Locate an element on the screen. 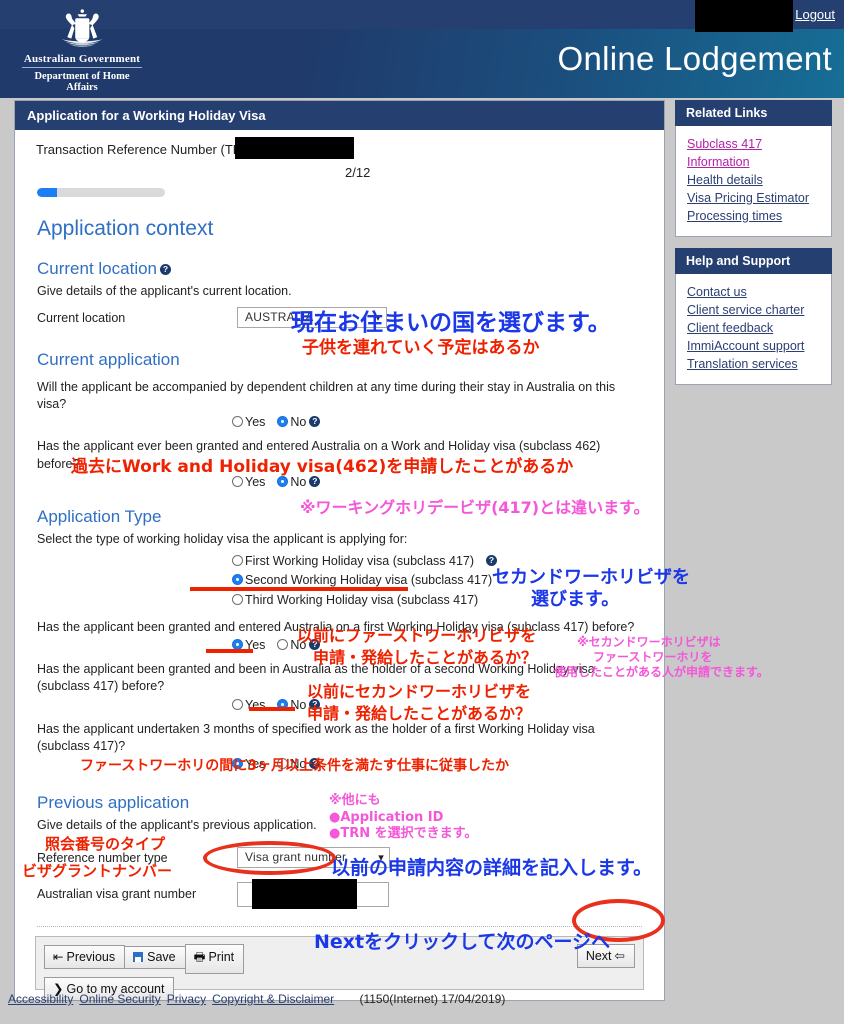  crest-line-2: Department of Home Affairs is located at coordinates (82, 82).